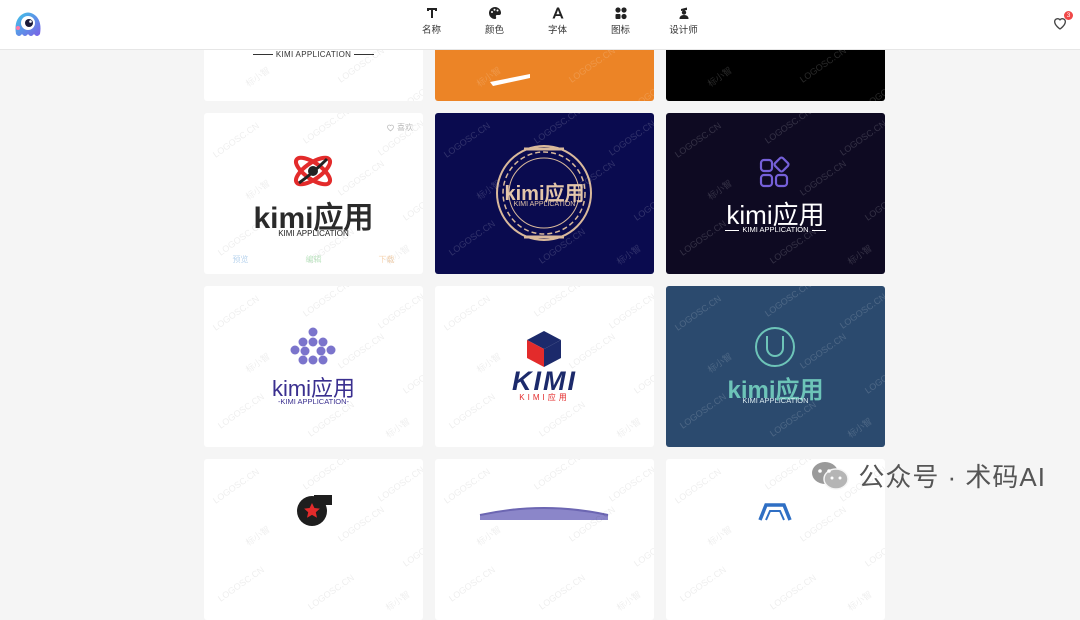 This screenshot has height=620, width=1080. I want to click on nav-item-color: 颜色, so click(494, 25).